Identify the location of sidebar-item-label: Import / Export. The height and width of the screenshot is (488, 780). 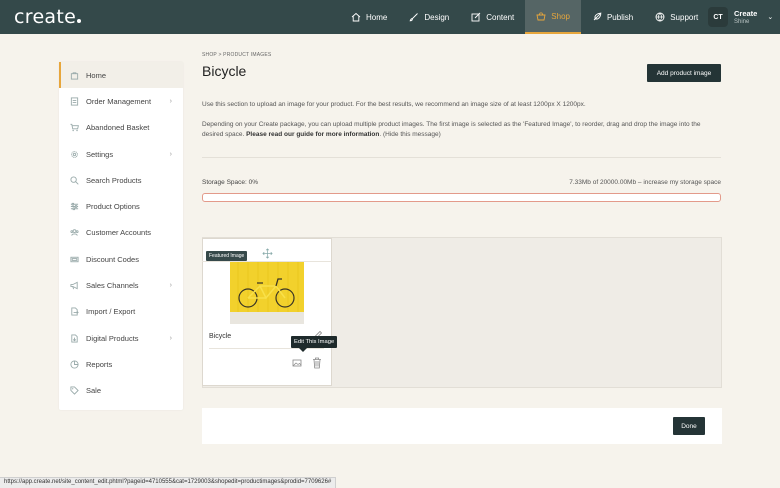
(111, 312).